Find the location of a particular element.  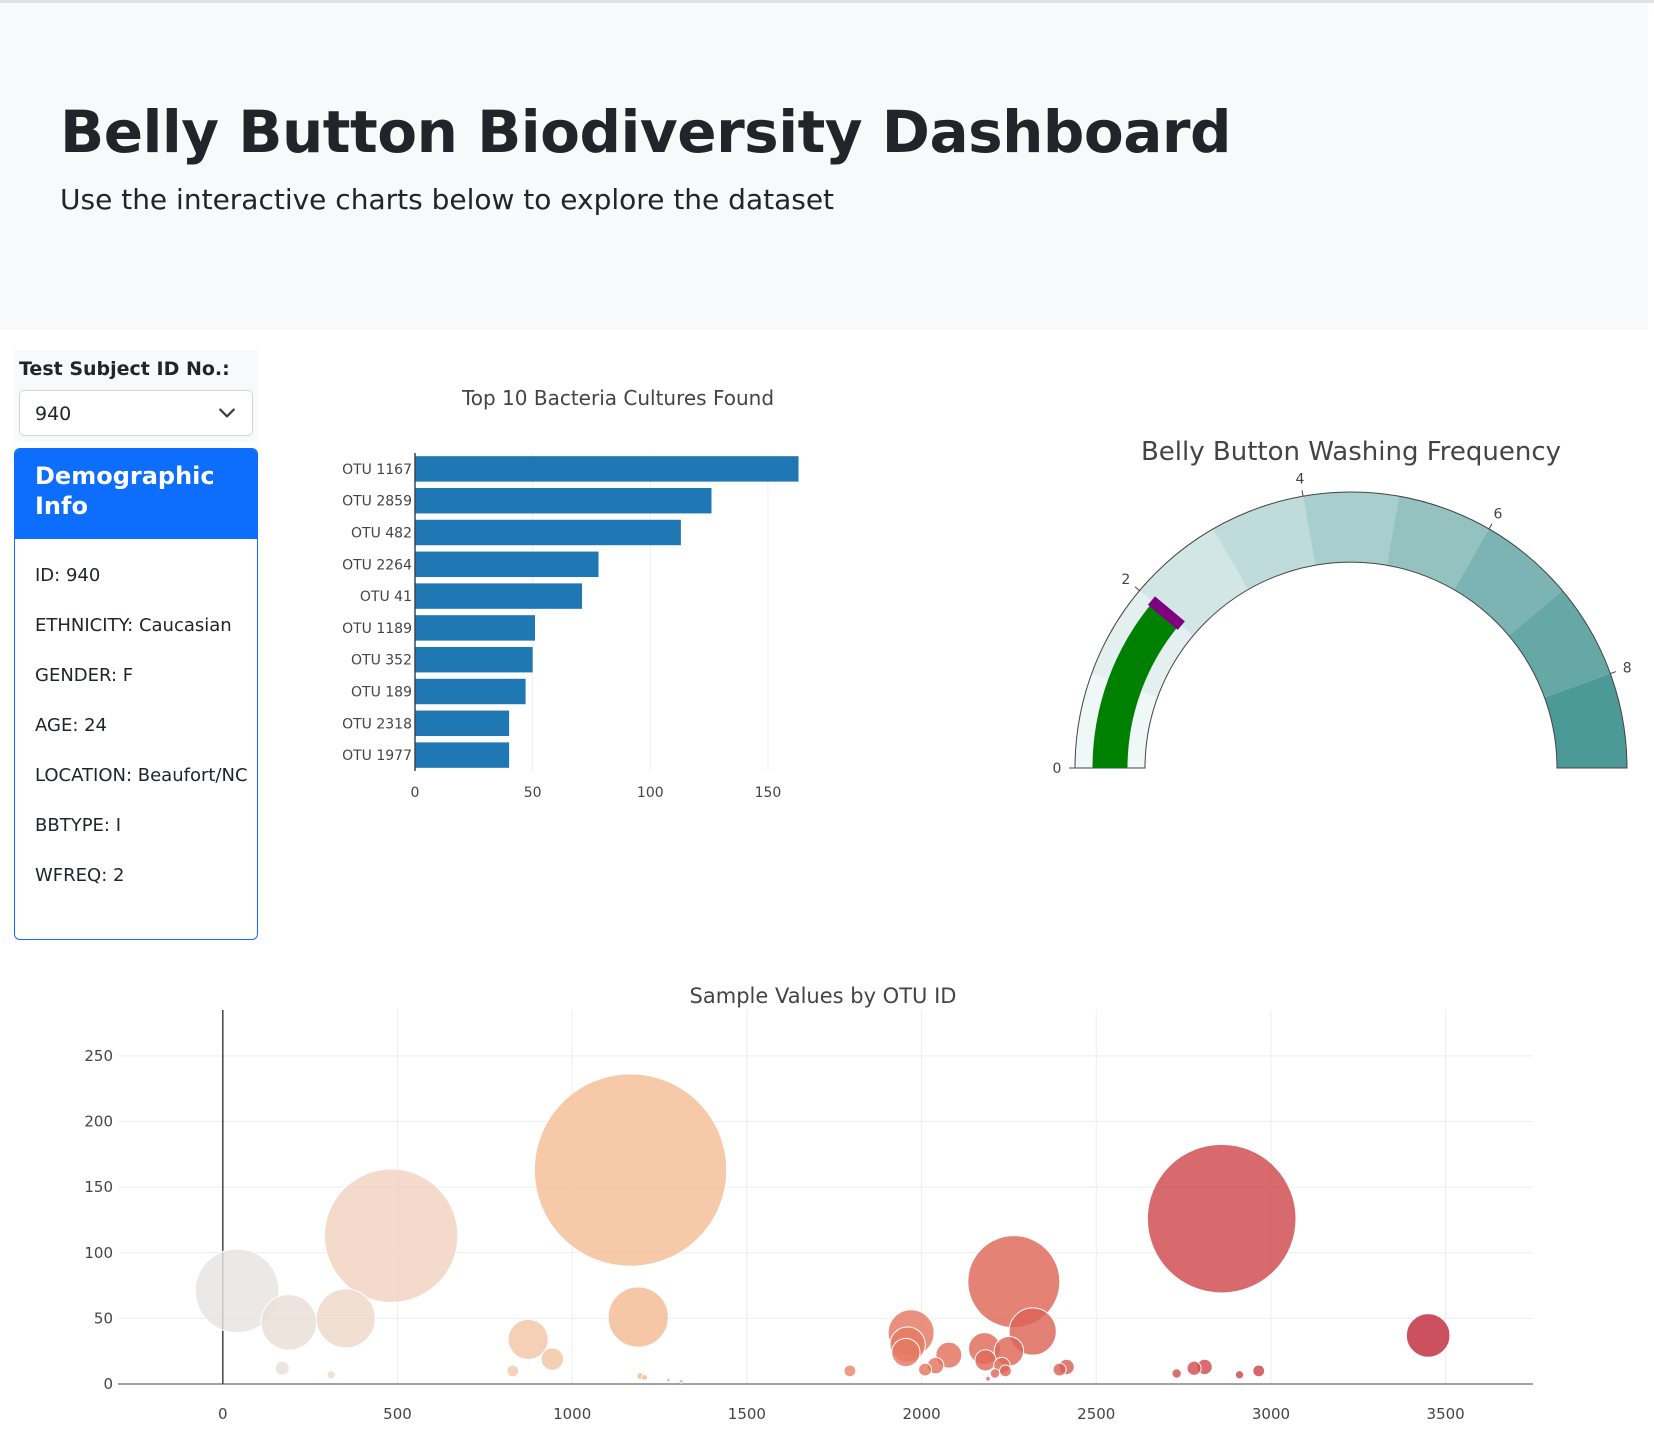

bar-x-tick-label: 100 is located at coordinates (650, 793).